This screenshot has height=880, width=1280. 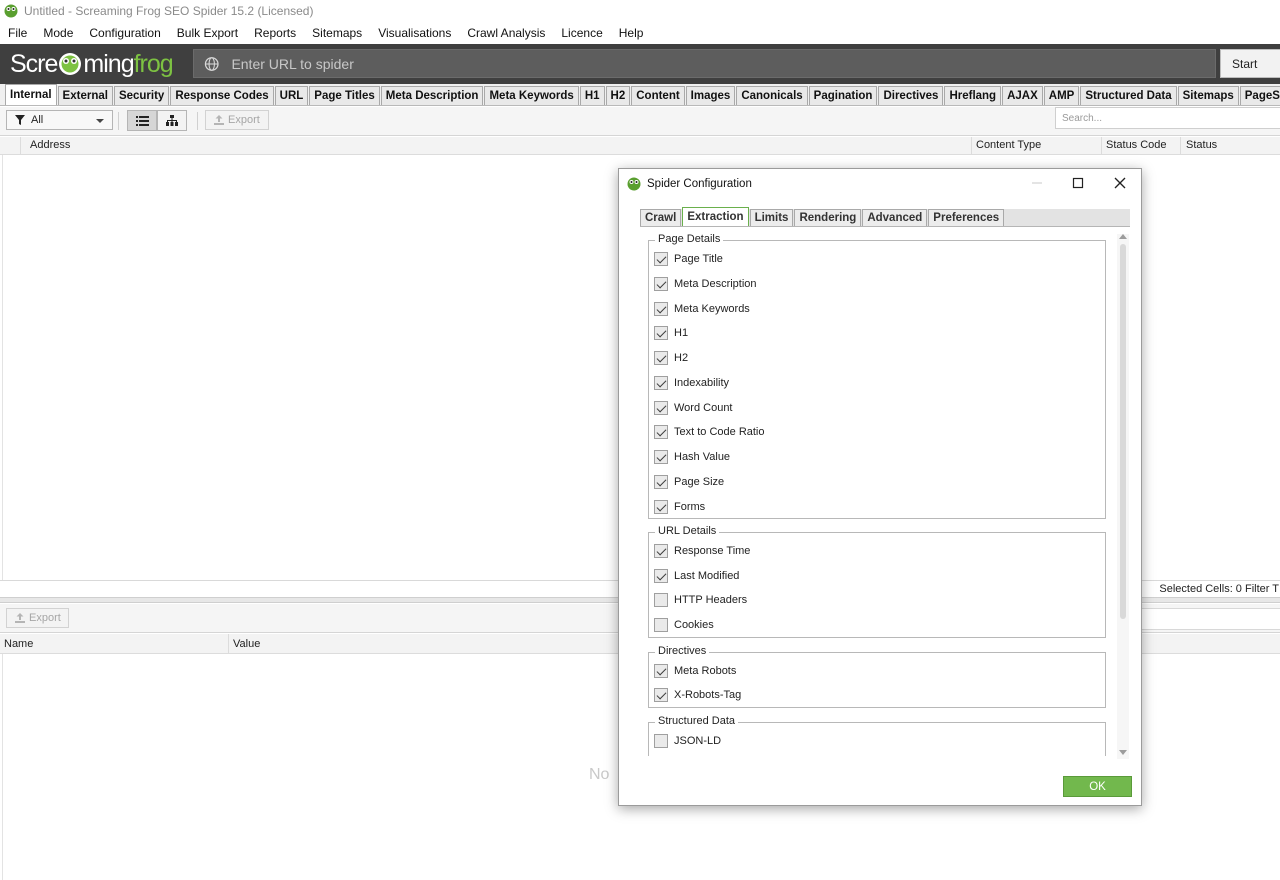 What do you see at coordinates (709, 432) in the screenshot?
I see `option-text-to-code-ratio: Text to Code Ratio` at bounding box center [709, 432].